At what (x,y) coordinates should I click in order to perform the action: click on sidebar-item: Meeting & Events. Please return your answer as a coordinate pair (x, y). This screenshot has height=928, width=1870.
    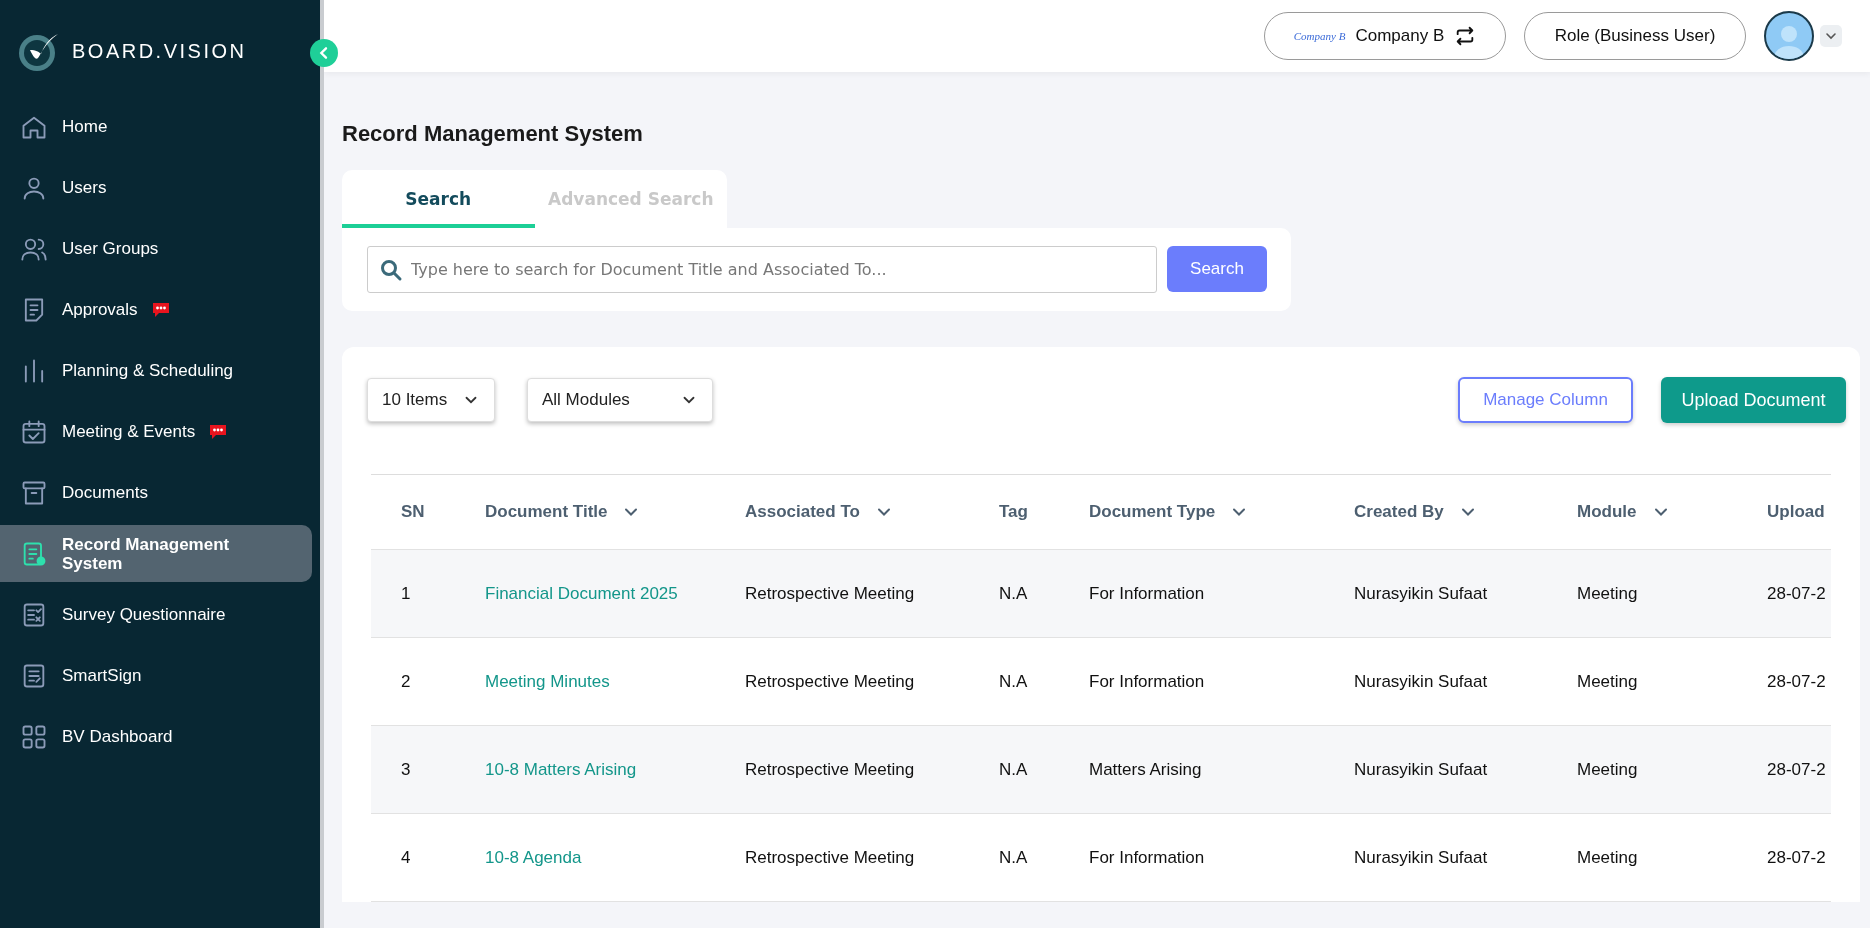
    Looking at the image, I should click on (156, 431).